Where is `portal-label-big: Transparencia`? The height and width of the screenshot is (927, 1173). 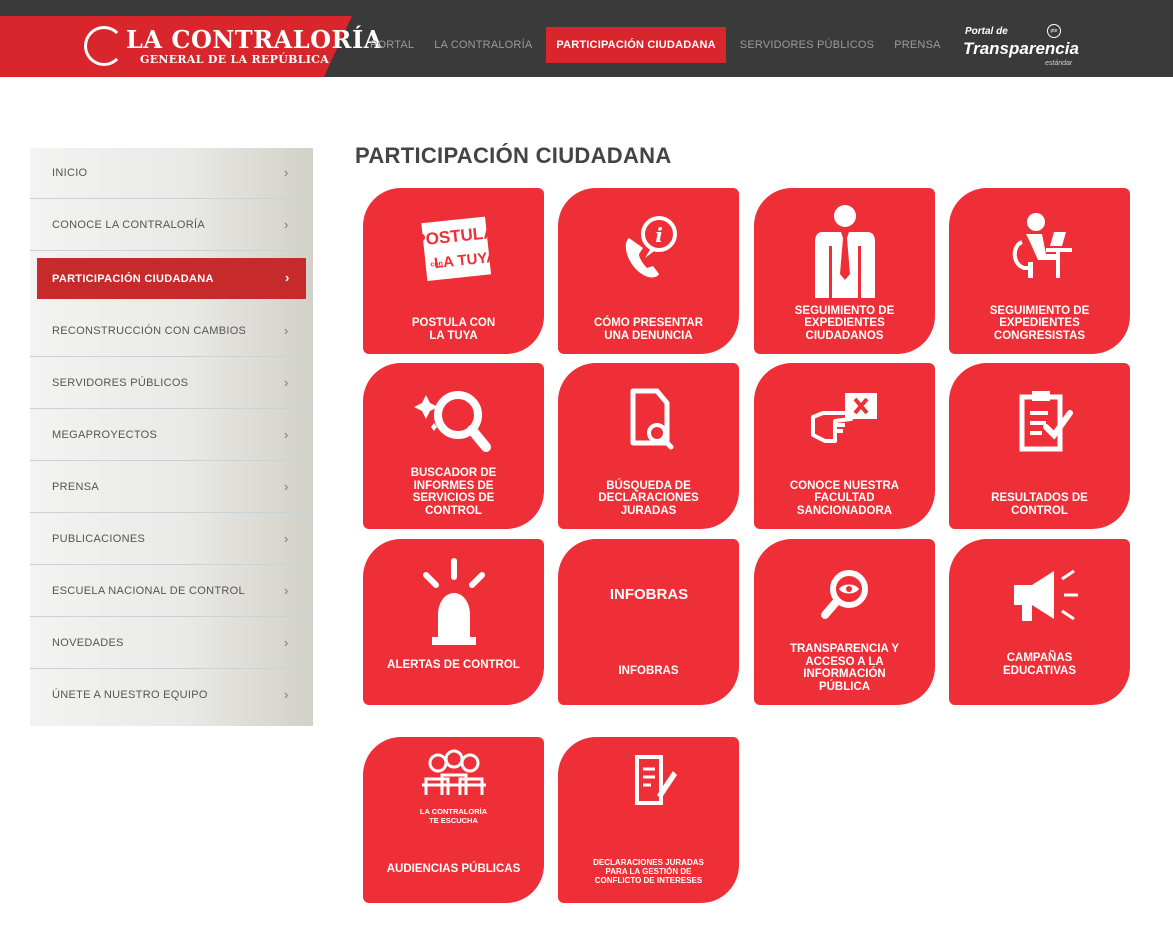 portal-label-big: Transparencia is located at coordinates (1021, 48).